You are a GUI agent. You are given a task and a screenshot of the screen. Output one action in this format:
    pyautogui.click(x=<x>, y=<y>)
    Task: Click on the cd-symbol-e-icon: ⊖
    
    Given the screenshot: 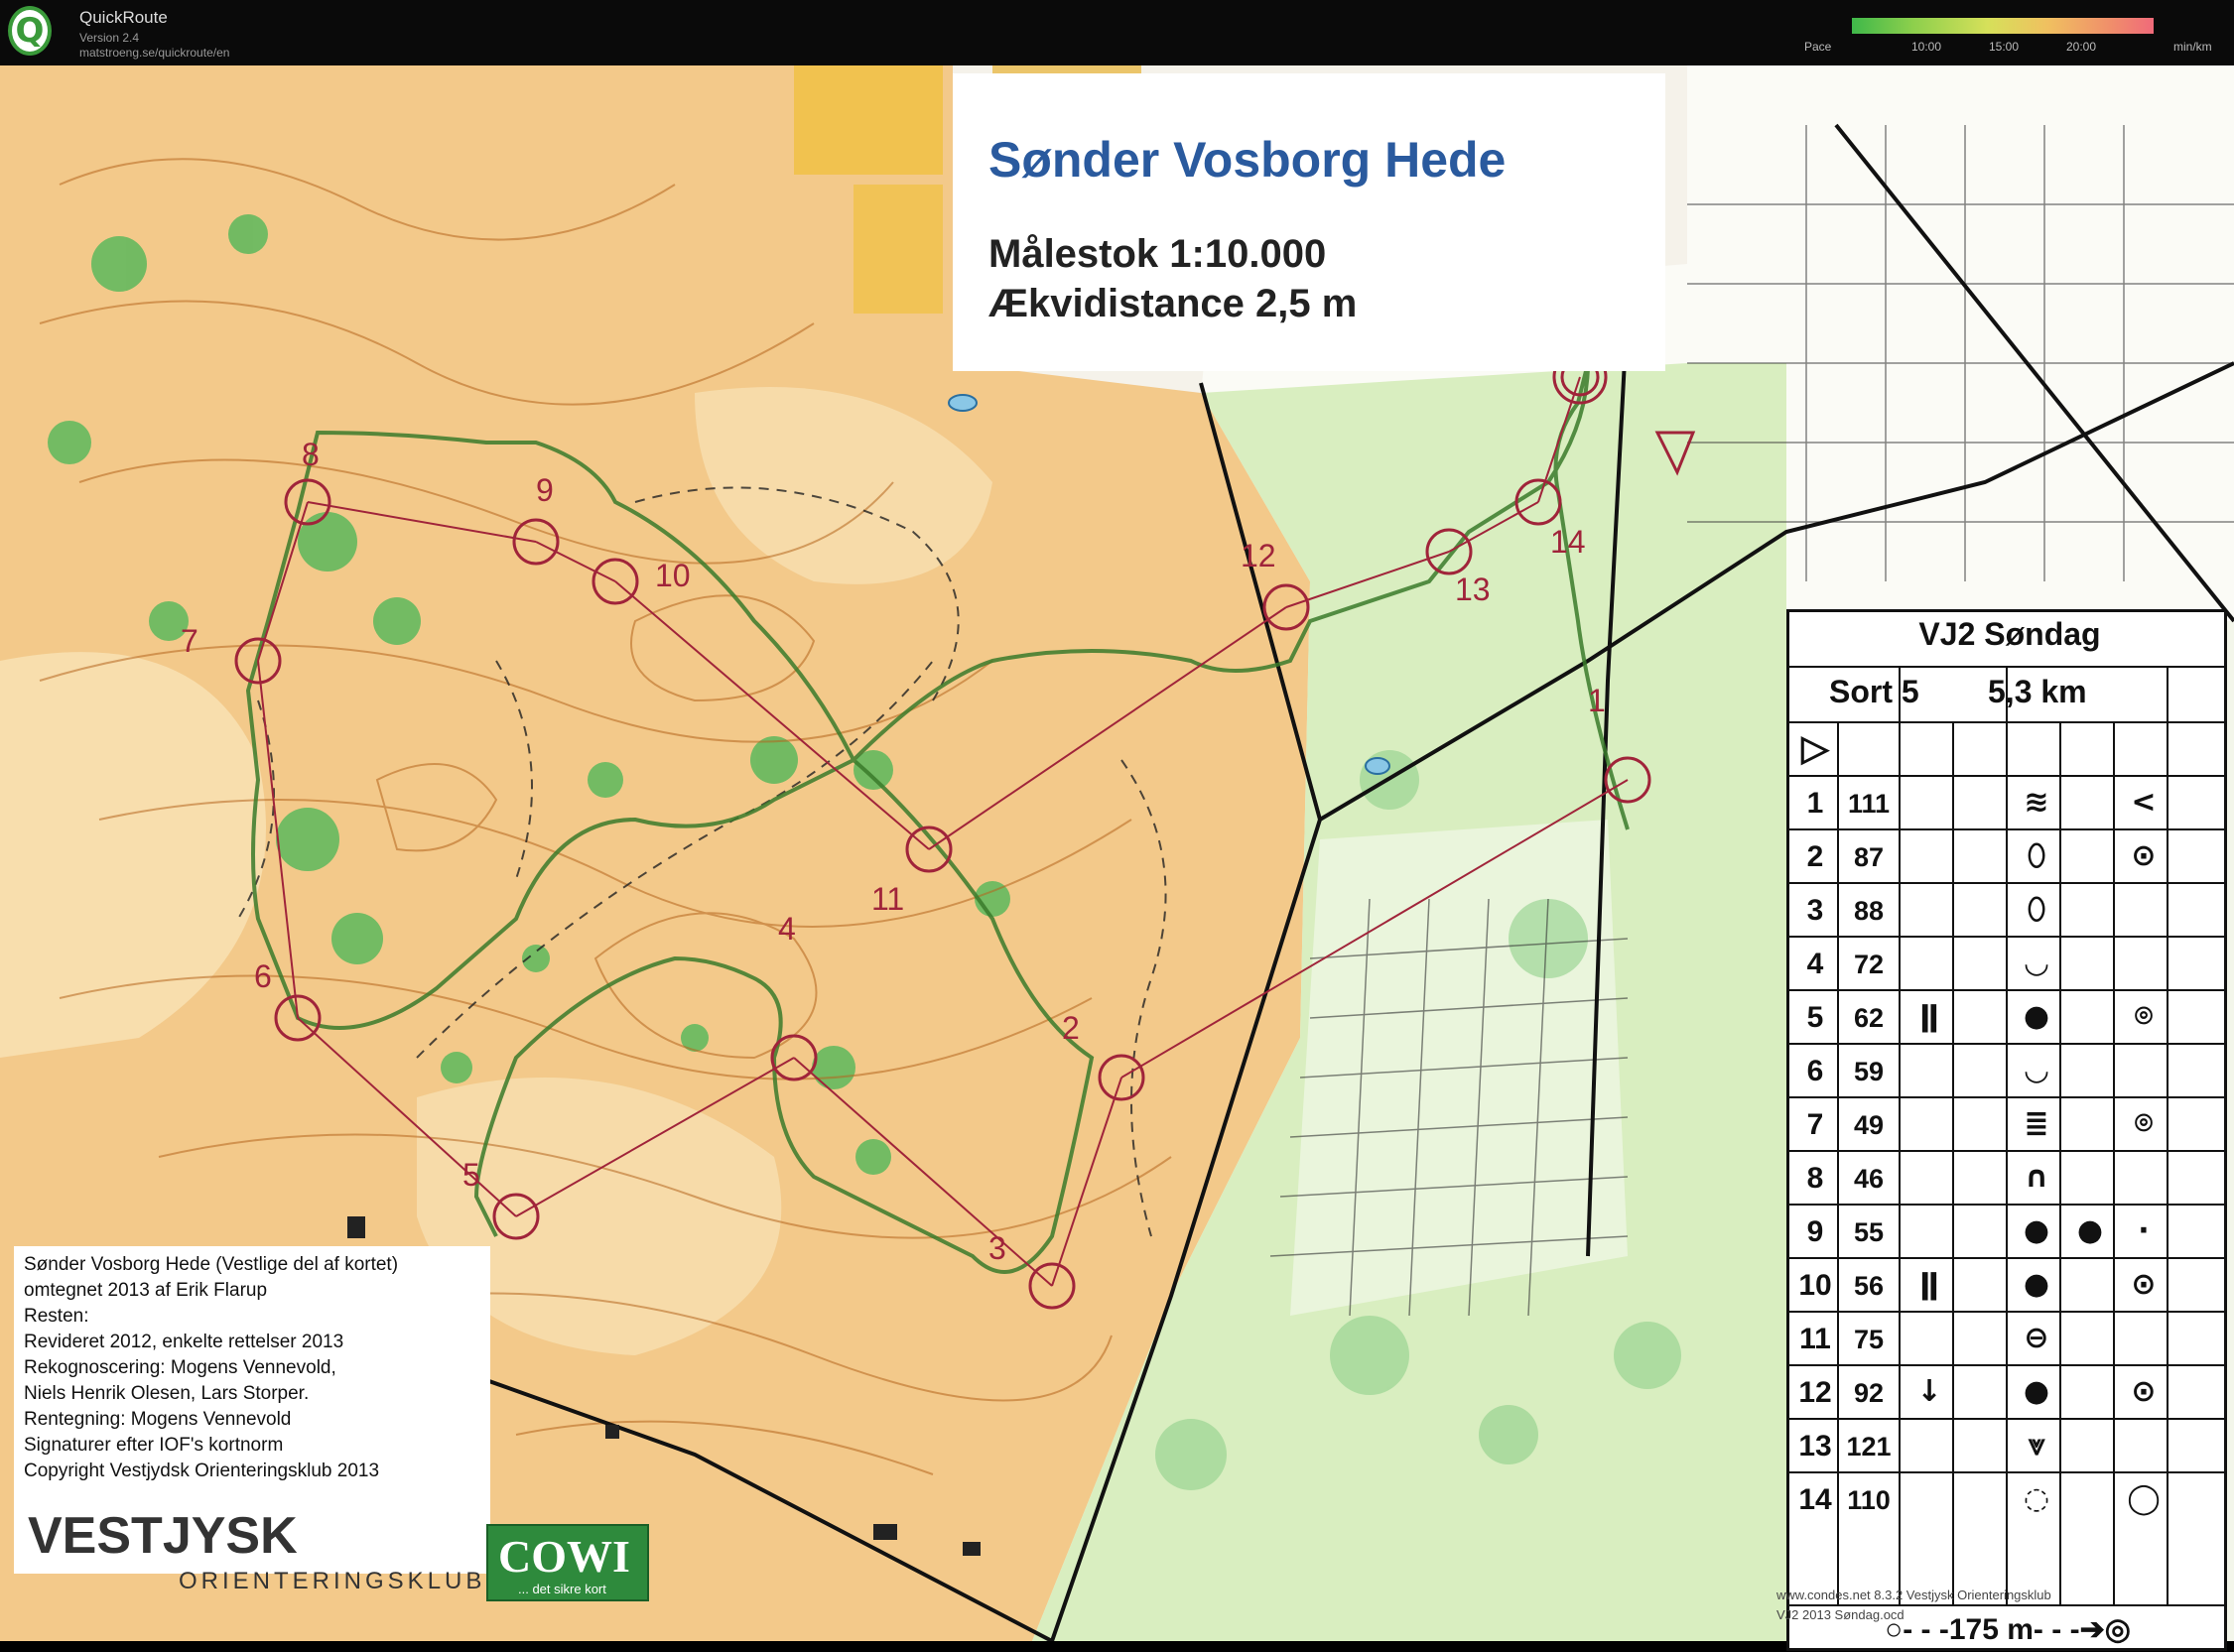 What is the action you would take?
    pyautogui.click(x=2036, y=1338)
    